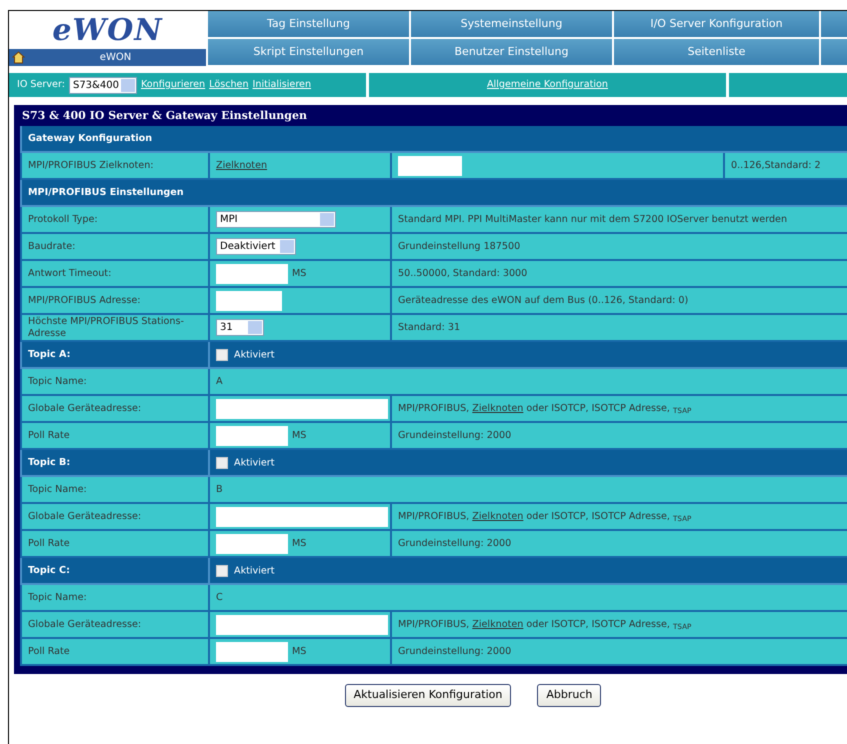 The height and width of the screenshot is (744, 847). I want to click on dropdown: Deaktiviert, so click(256, 246).